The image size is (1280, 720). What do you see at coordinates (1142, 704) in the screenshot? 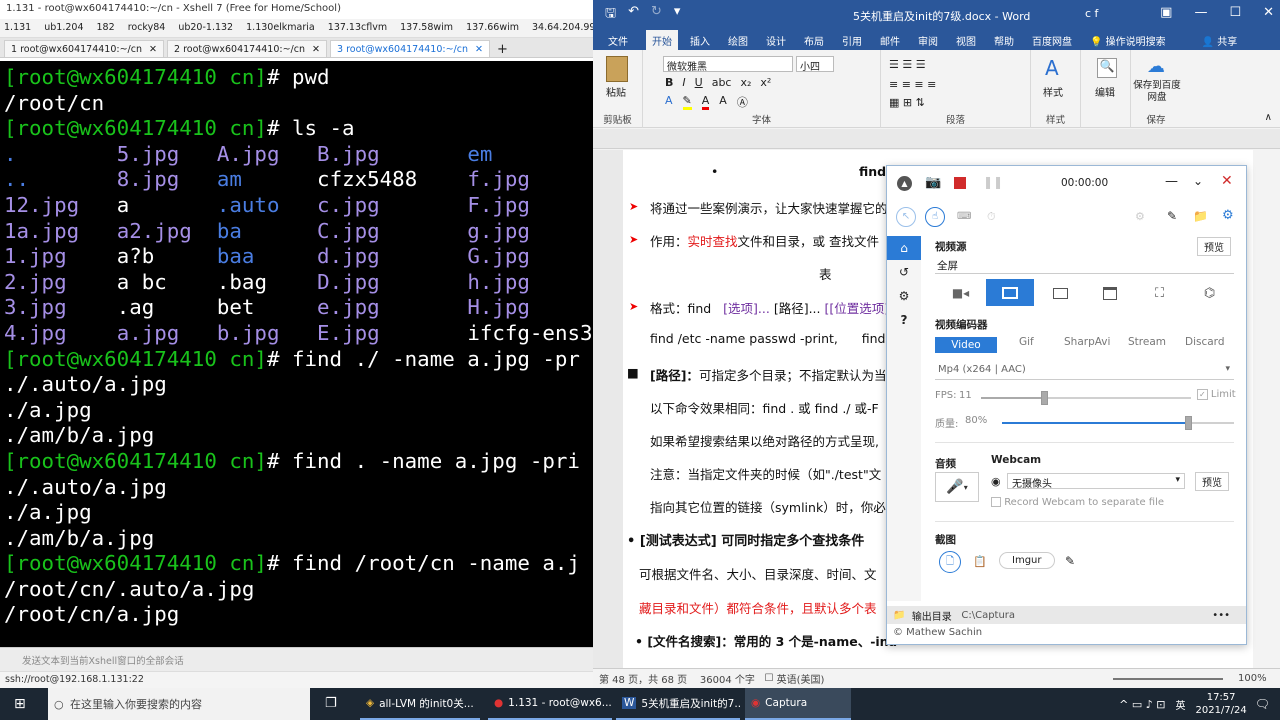
I see `tray-icons: ^ ▭ ♪ ⊡` at bounding box center [1142, 704].